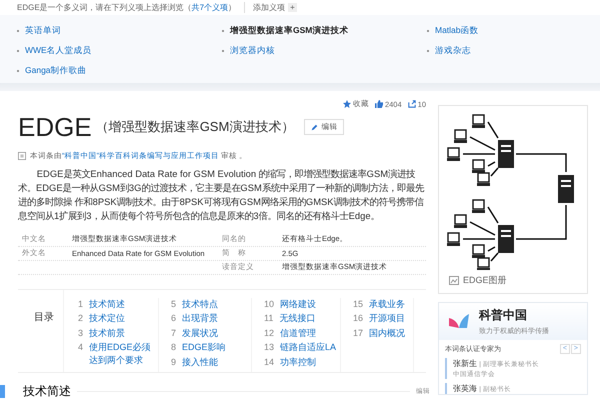 The width and height of the screenshot is (600, 400). I want to click on toc-link: 6 出现背景, so click(211, 318).